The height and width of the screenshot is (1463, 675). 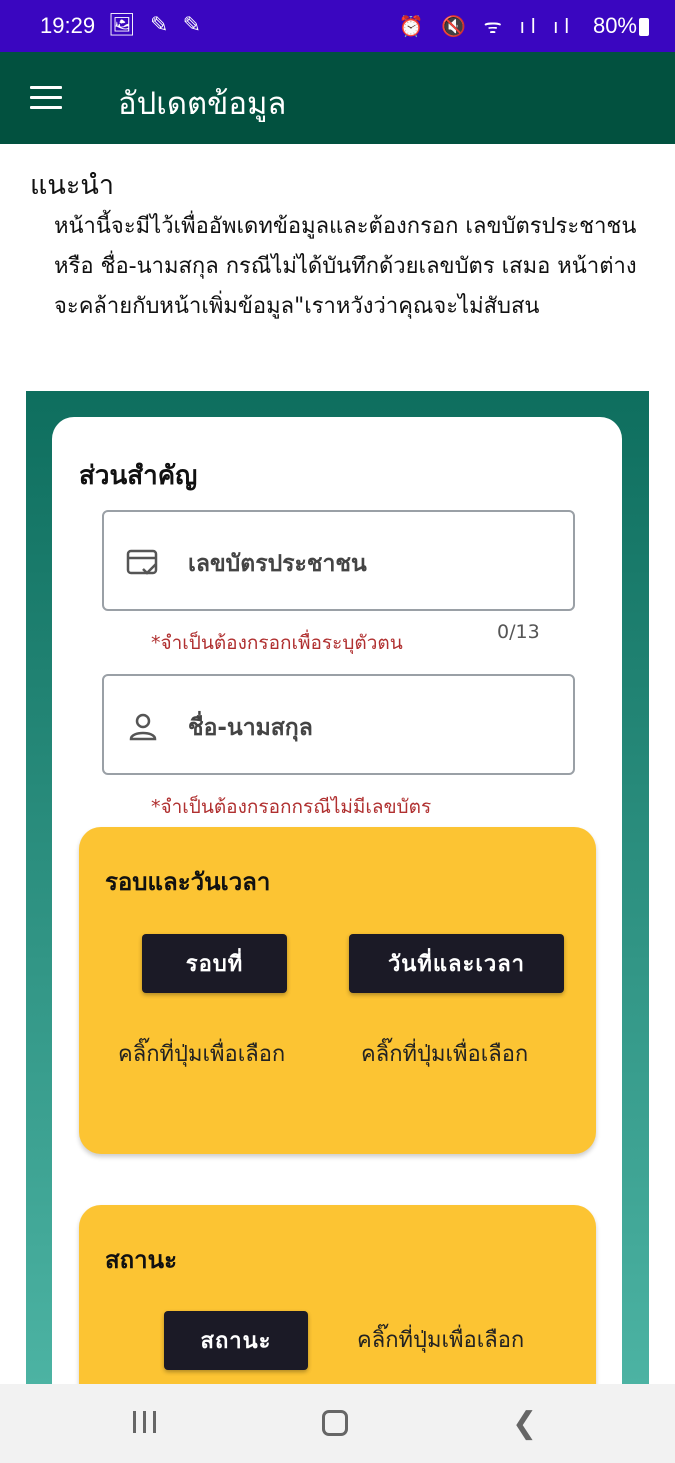 What do you see at coordinates (338, 724) in the screenshot?
I see `full-name-input: ชื่อ-นามสกุล` at bounding box center [338, 724].